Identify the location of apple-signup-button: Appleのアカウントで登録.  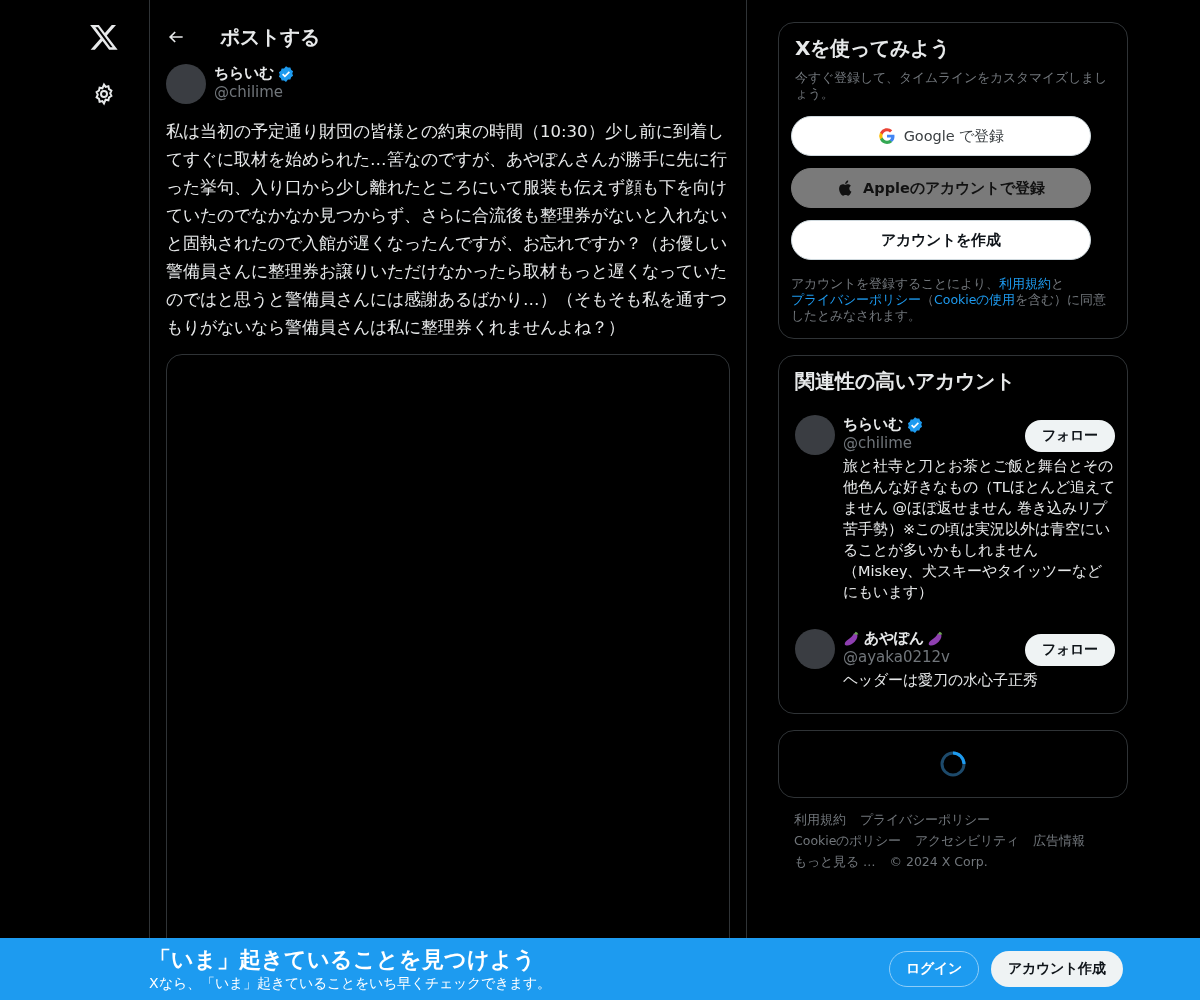
(941, 188).